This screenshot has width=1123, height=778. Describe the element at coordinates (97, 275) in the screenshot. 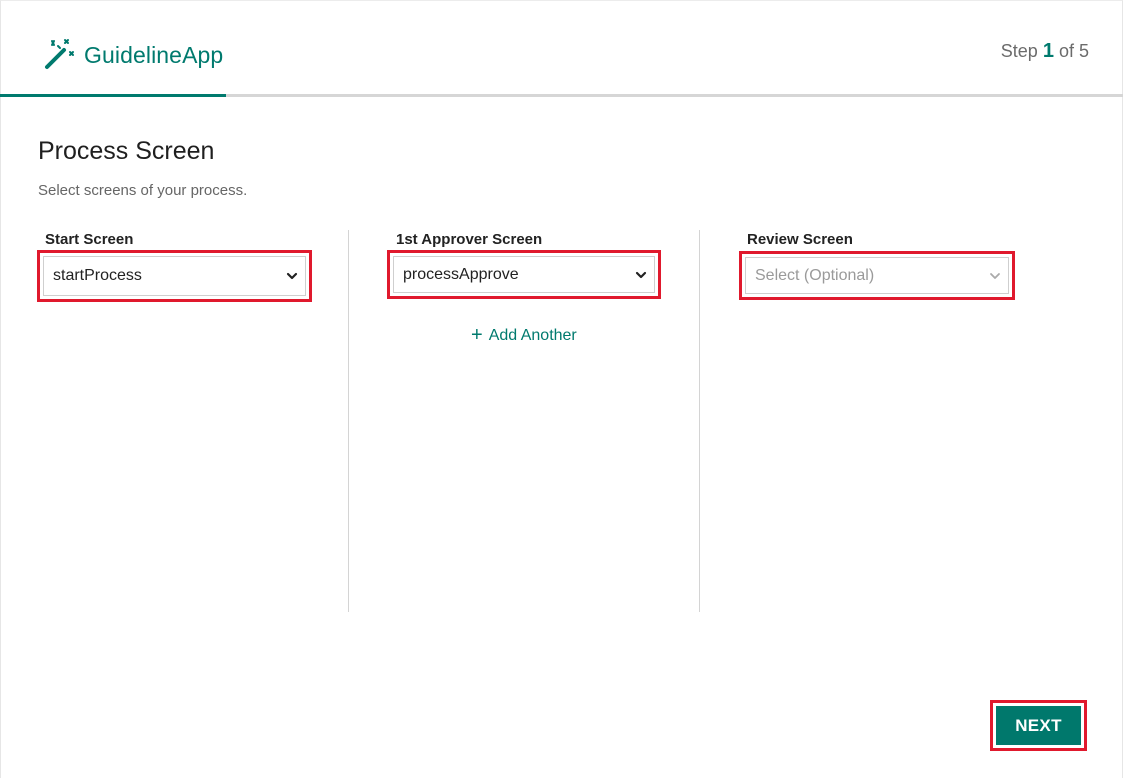

I see `start-screen-value: startProcess` at that location.